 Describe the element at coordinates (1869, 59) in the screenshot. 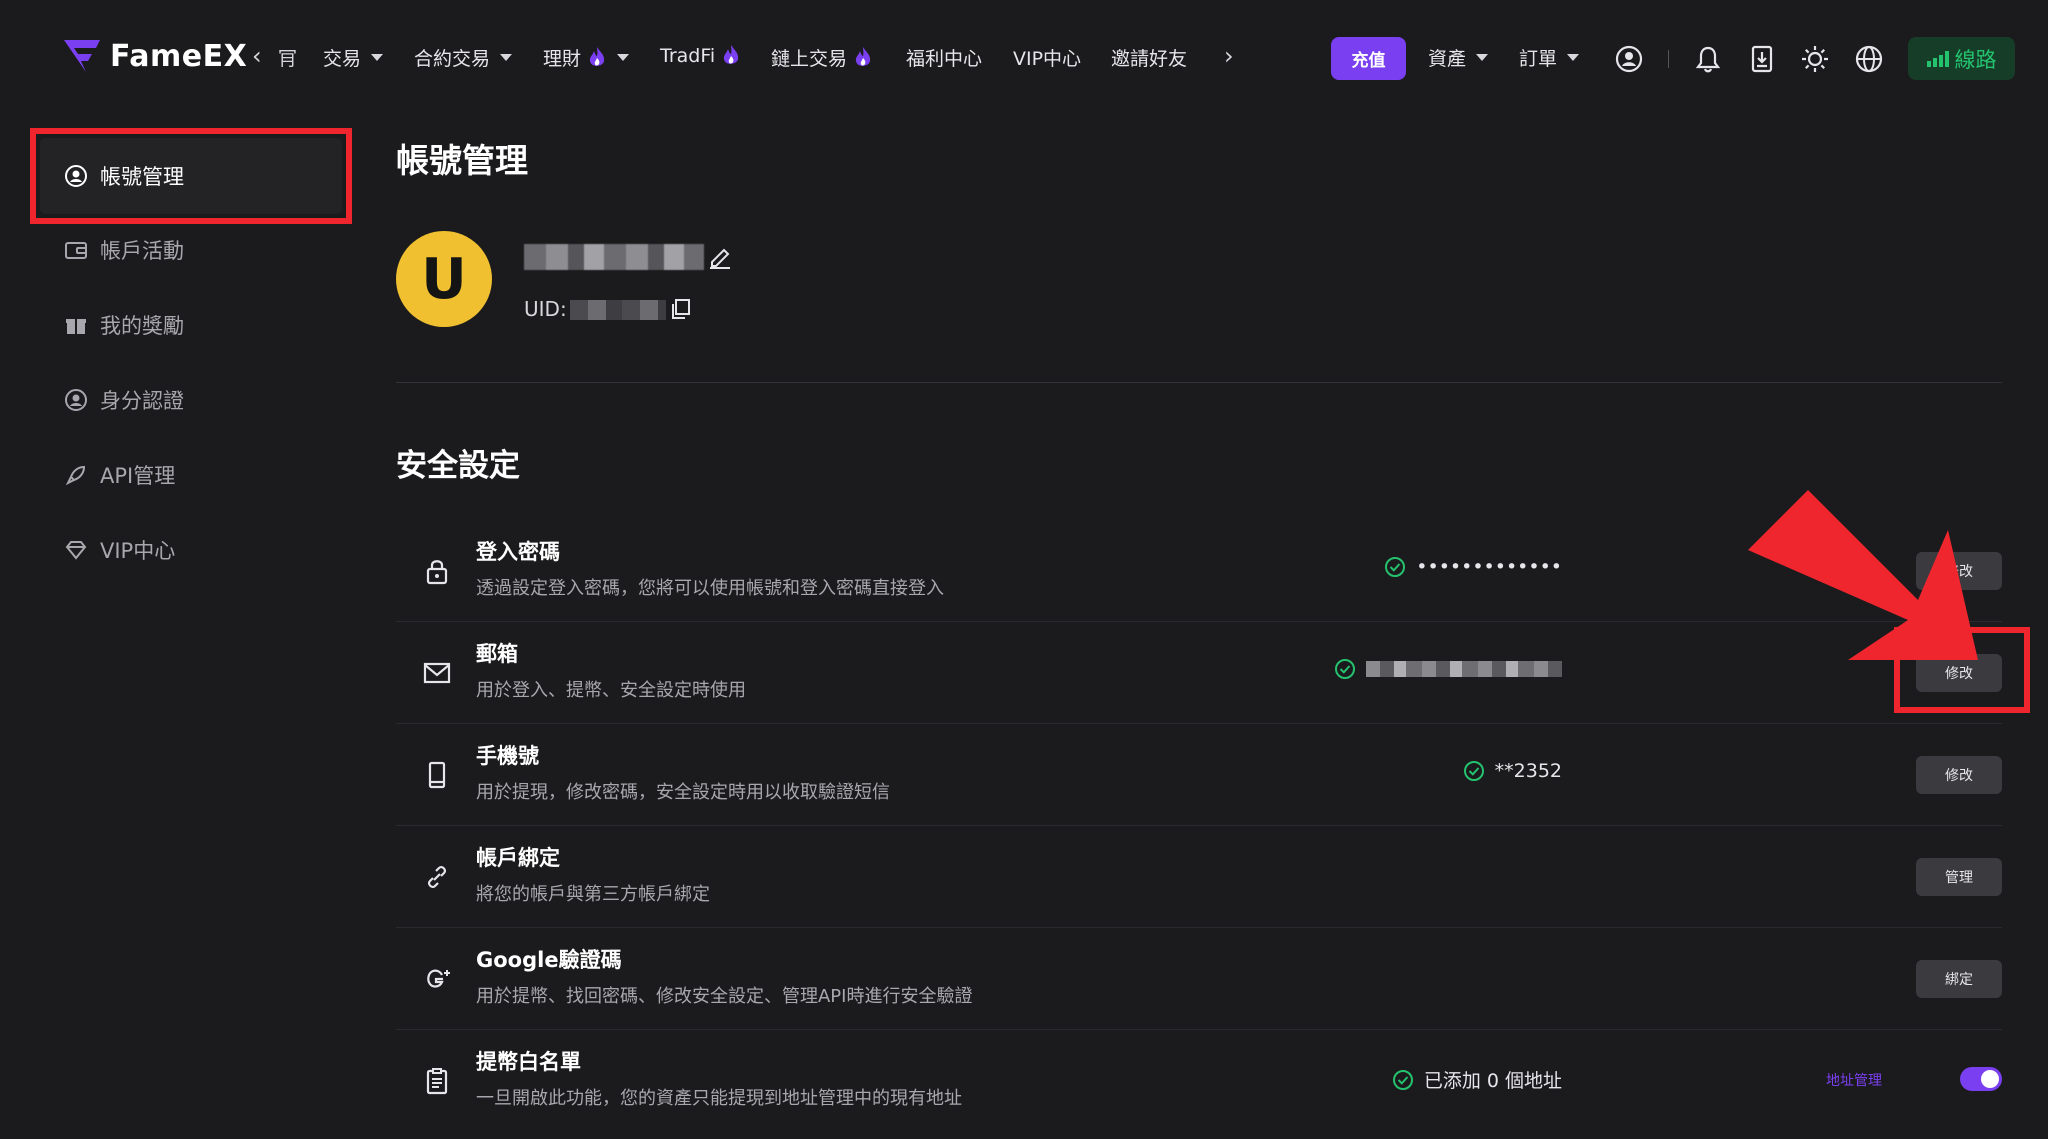

I see `globe-icon` at that location.